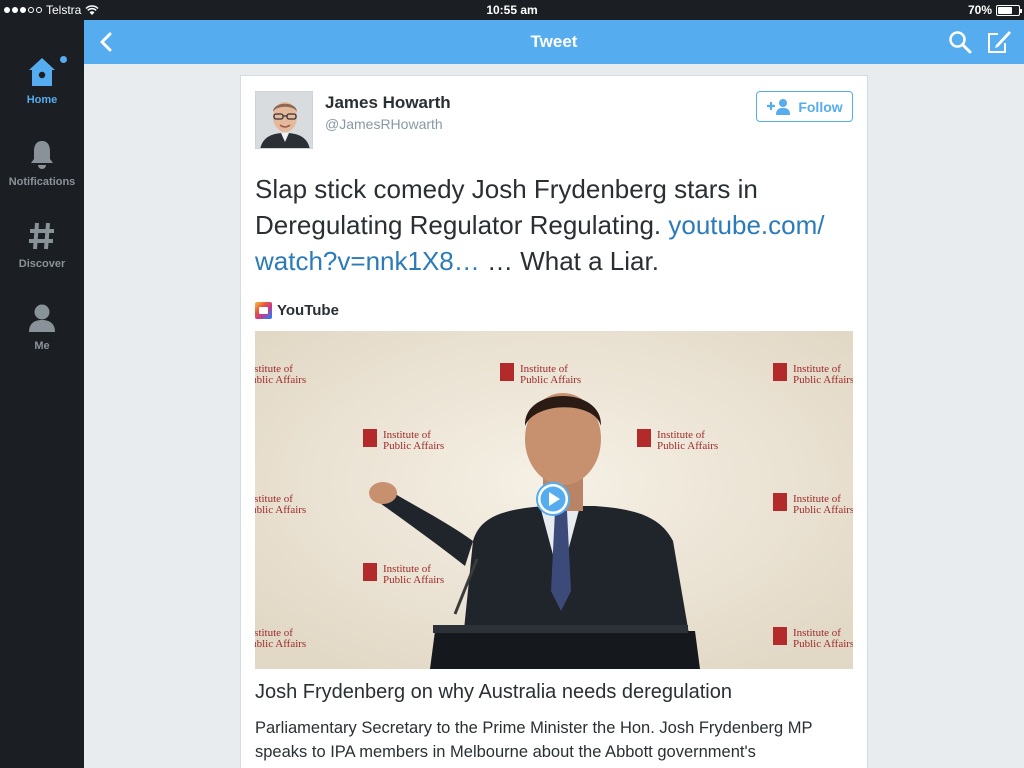  I want to click on follow-button: Follow, so click(804, 106).